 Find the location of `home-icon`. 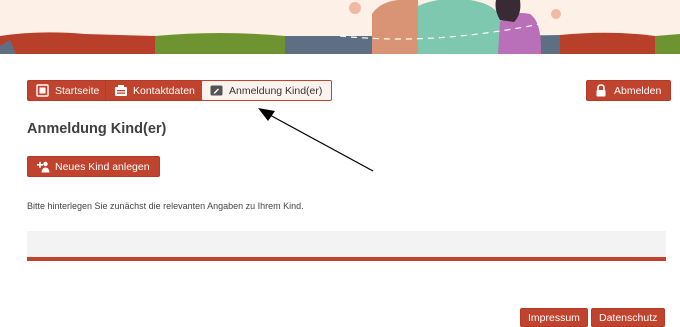

home-icon is located at coordinates (42, 90).